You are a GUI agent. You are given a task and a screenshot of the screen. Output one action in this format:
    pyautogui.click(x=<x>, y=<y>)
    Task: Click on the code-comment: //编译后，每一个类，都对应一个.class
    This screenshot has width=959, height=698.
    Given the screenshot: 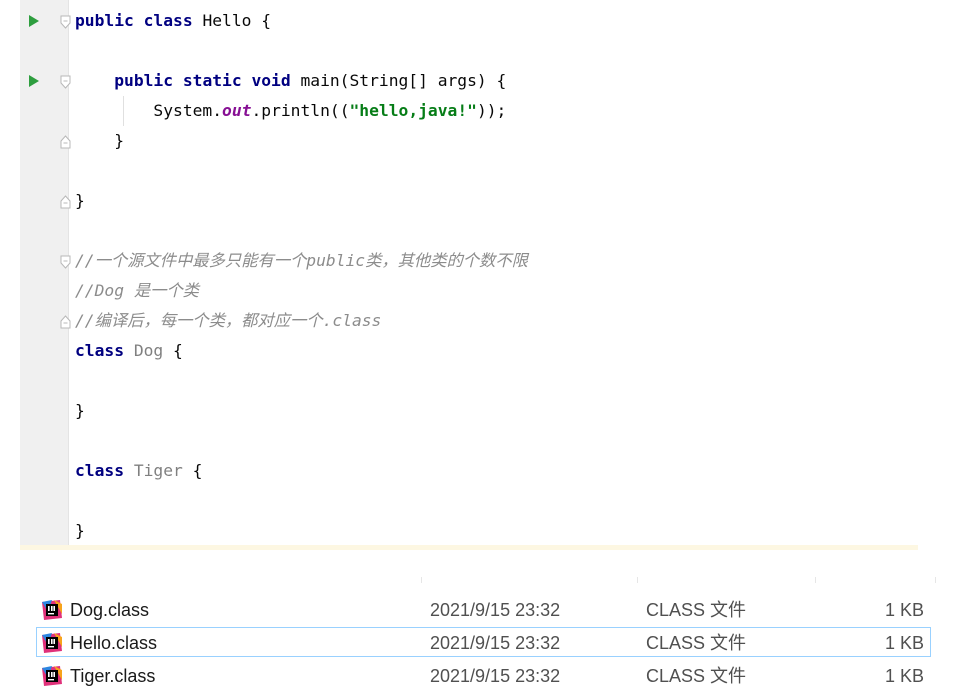 What is the action you would take?
    pyautogui.click(x=228, y=320)
    